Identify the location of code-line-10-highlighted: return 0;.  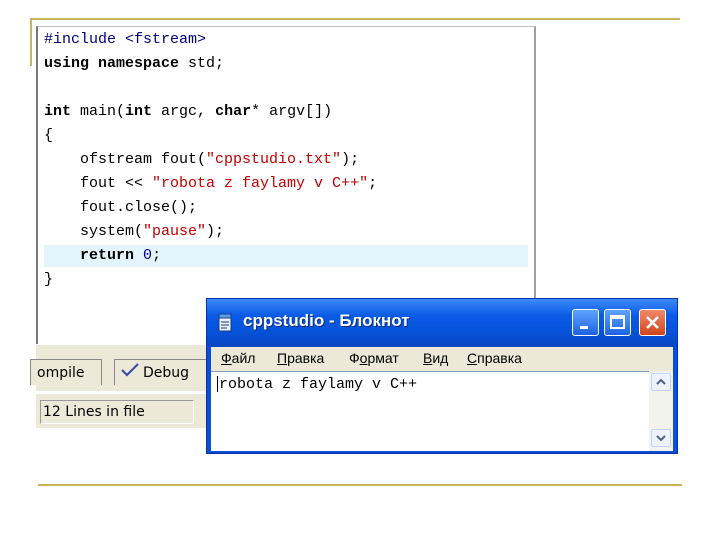
(286, 256).